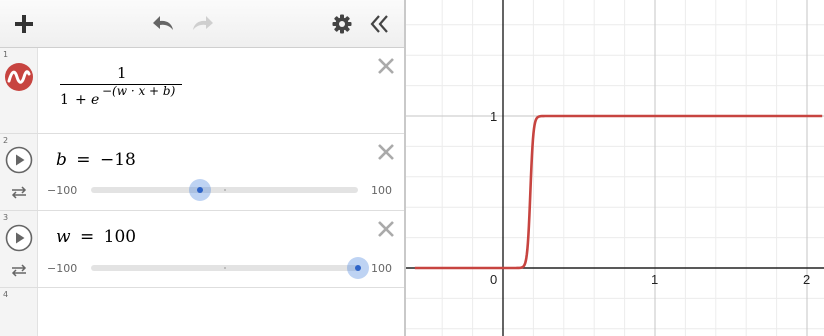  I want to click on slider-equation: b = −18, so click(96, 160).